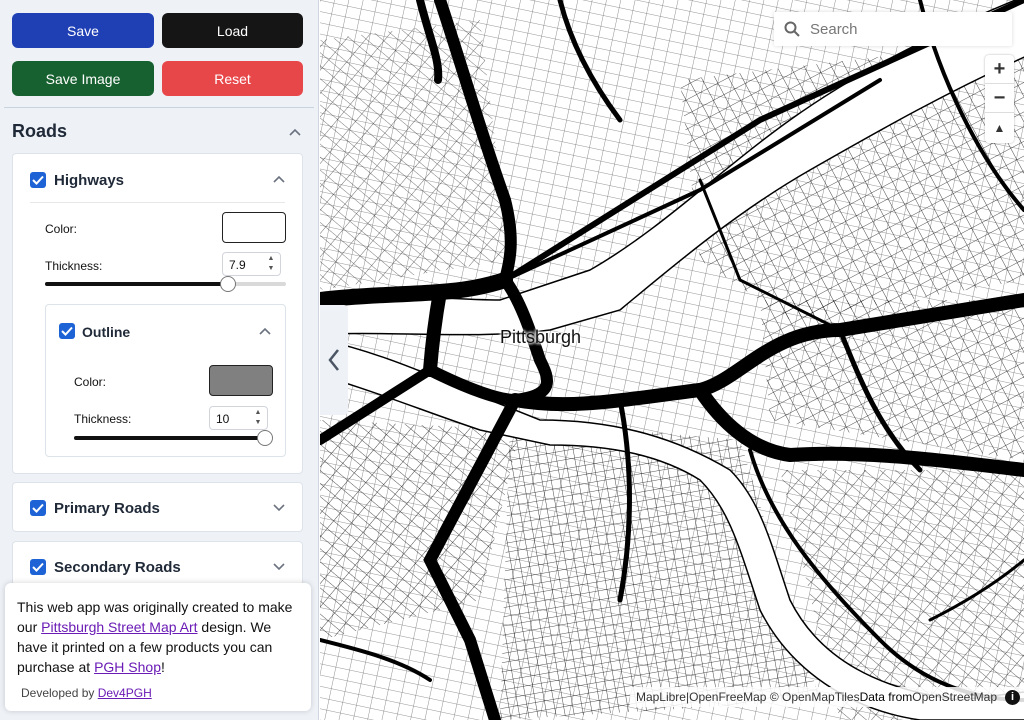  What do you see at coordinates (1012, 697) in the screenshot?
I see `info-icon: i` at bounding box center [1012, 697].